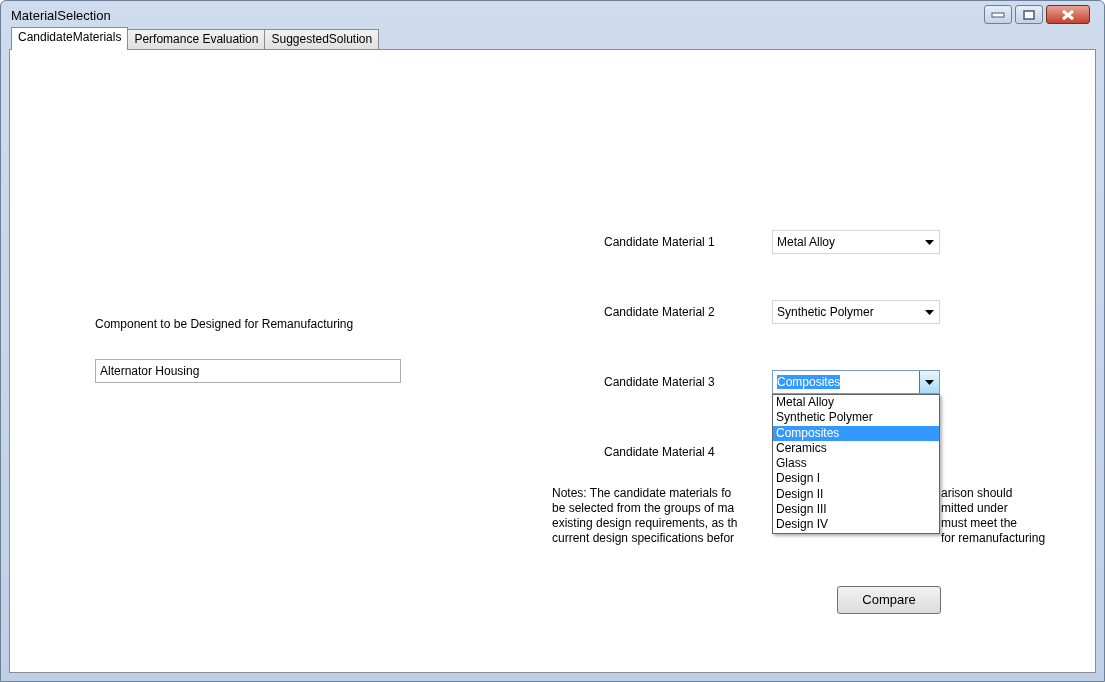 The width and height of the screenshot is (1105, 682). Describe the element at coordinates (856, 494) in the screenshot. I see `dropdown-option: Design II` at that location.